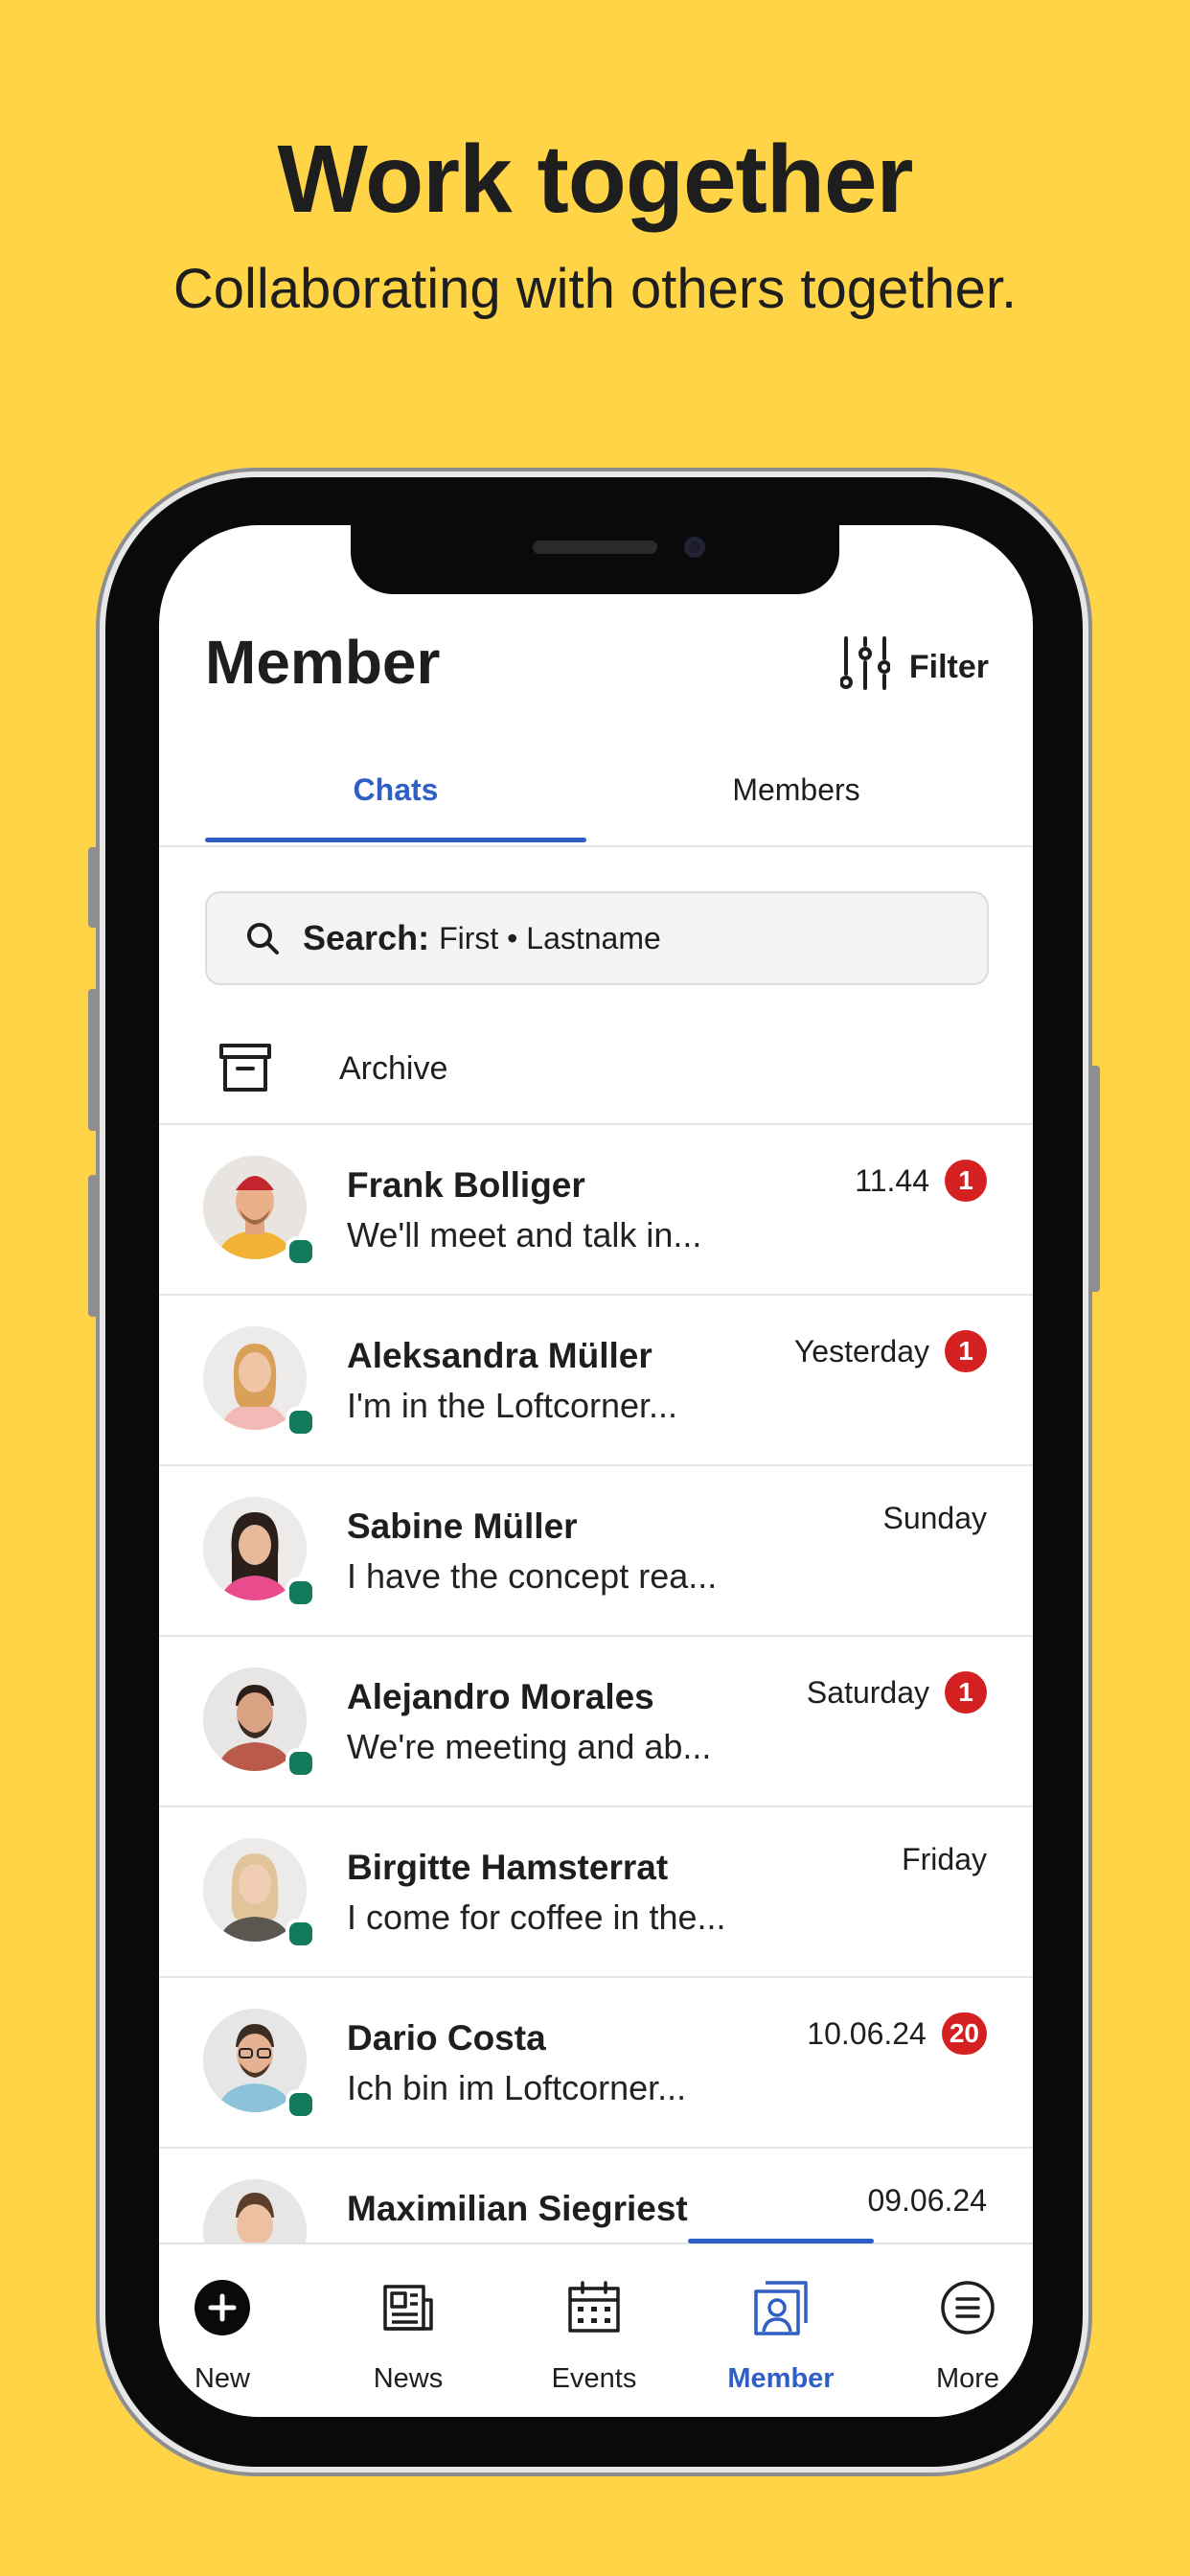 This screenshot has height=2576, width=1190. I want to click on chat-name: Sabine Müller, so click(463, 1526).